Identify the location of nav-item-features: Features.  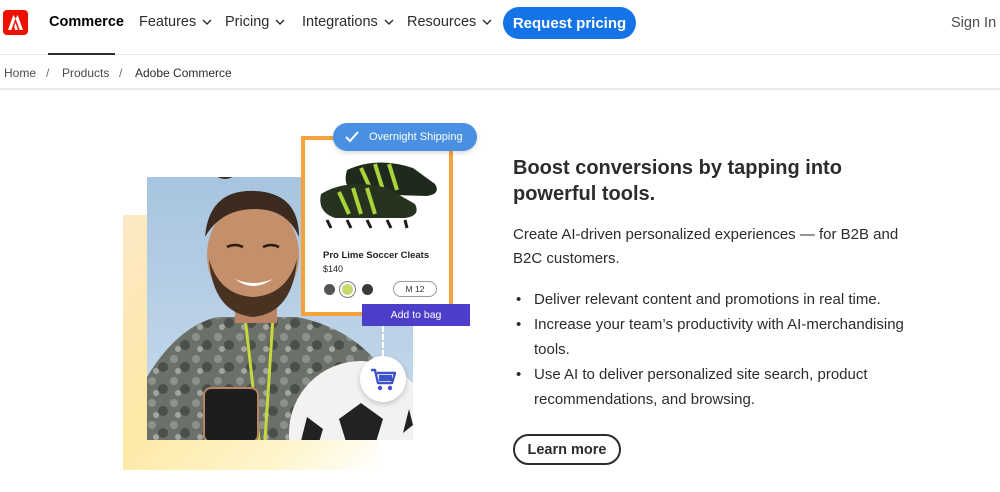
(175, 22).